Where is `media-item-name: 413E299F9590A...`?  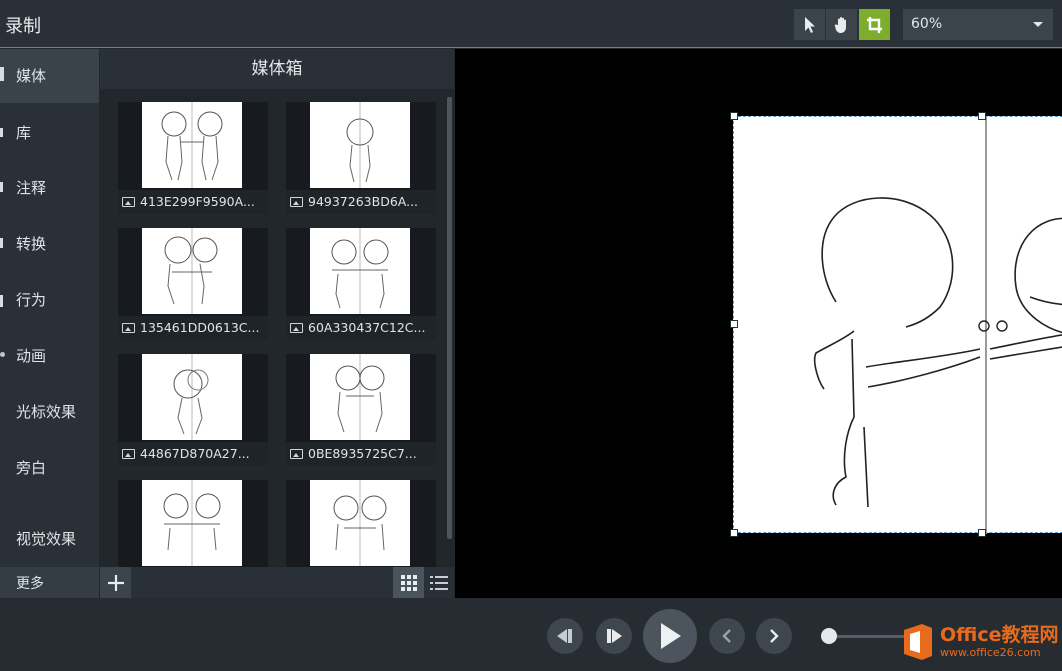
media-item-name: 413E299F9590A... is located at coordinates (193, 202).